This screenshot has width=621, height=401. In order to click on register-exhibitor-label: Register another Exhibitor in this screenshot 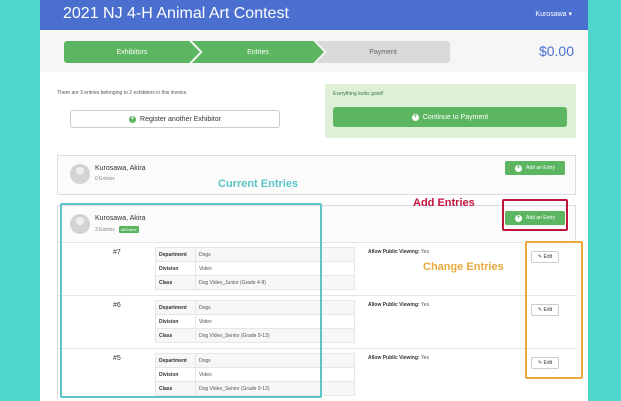, I will do `click(180, 119)`.